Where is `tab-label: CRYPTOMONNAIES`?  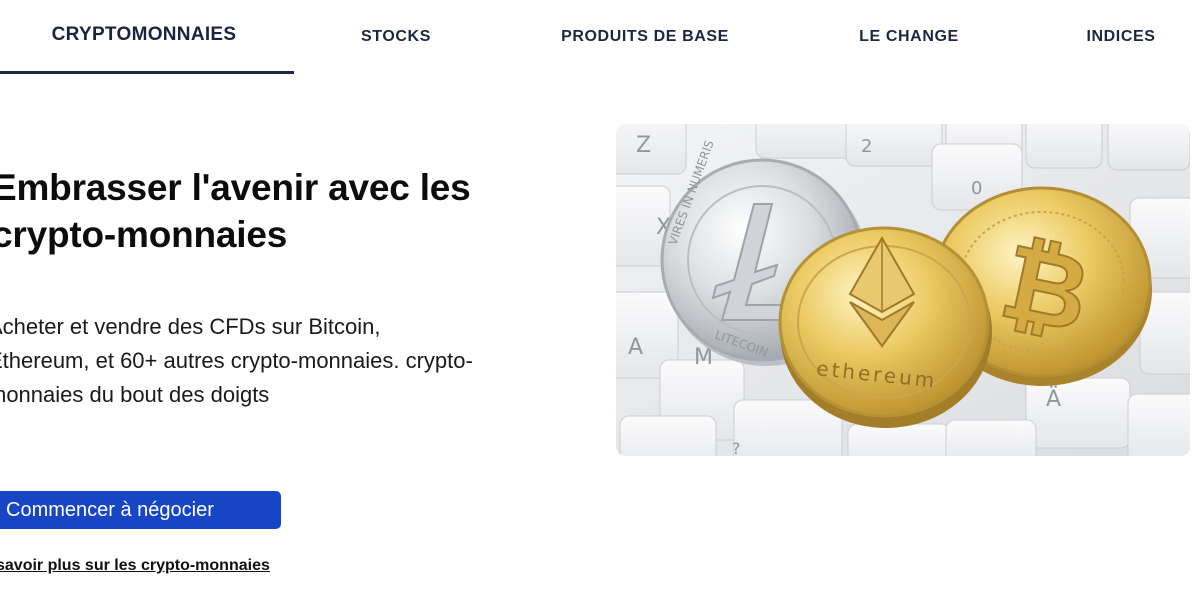 tab-label: CRYPTOMONNAIES is located at coordinates (144, 34).